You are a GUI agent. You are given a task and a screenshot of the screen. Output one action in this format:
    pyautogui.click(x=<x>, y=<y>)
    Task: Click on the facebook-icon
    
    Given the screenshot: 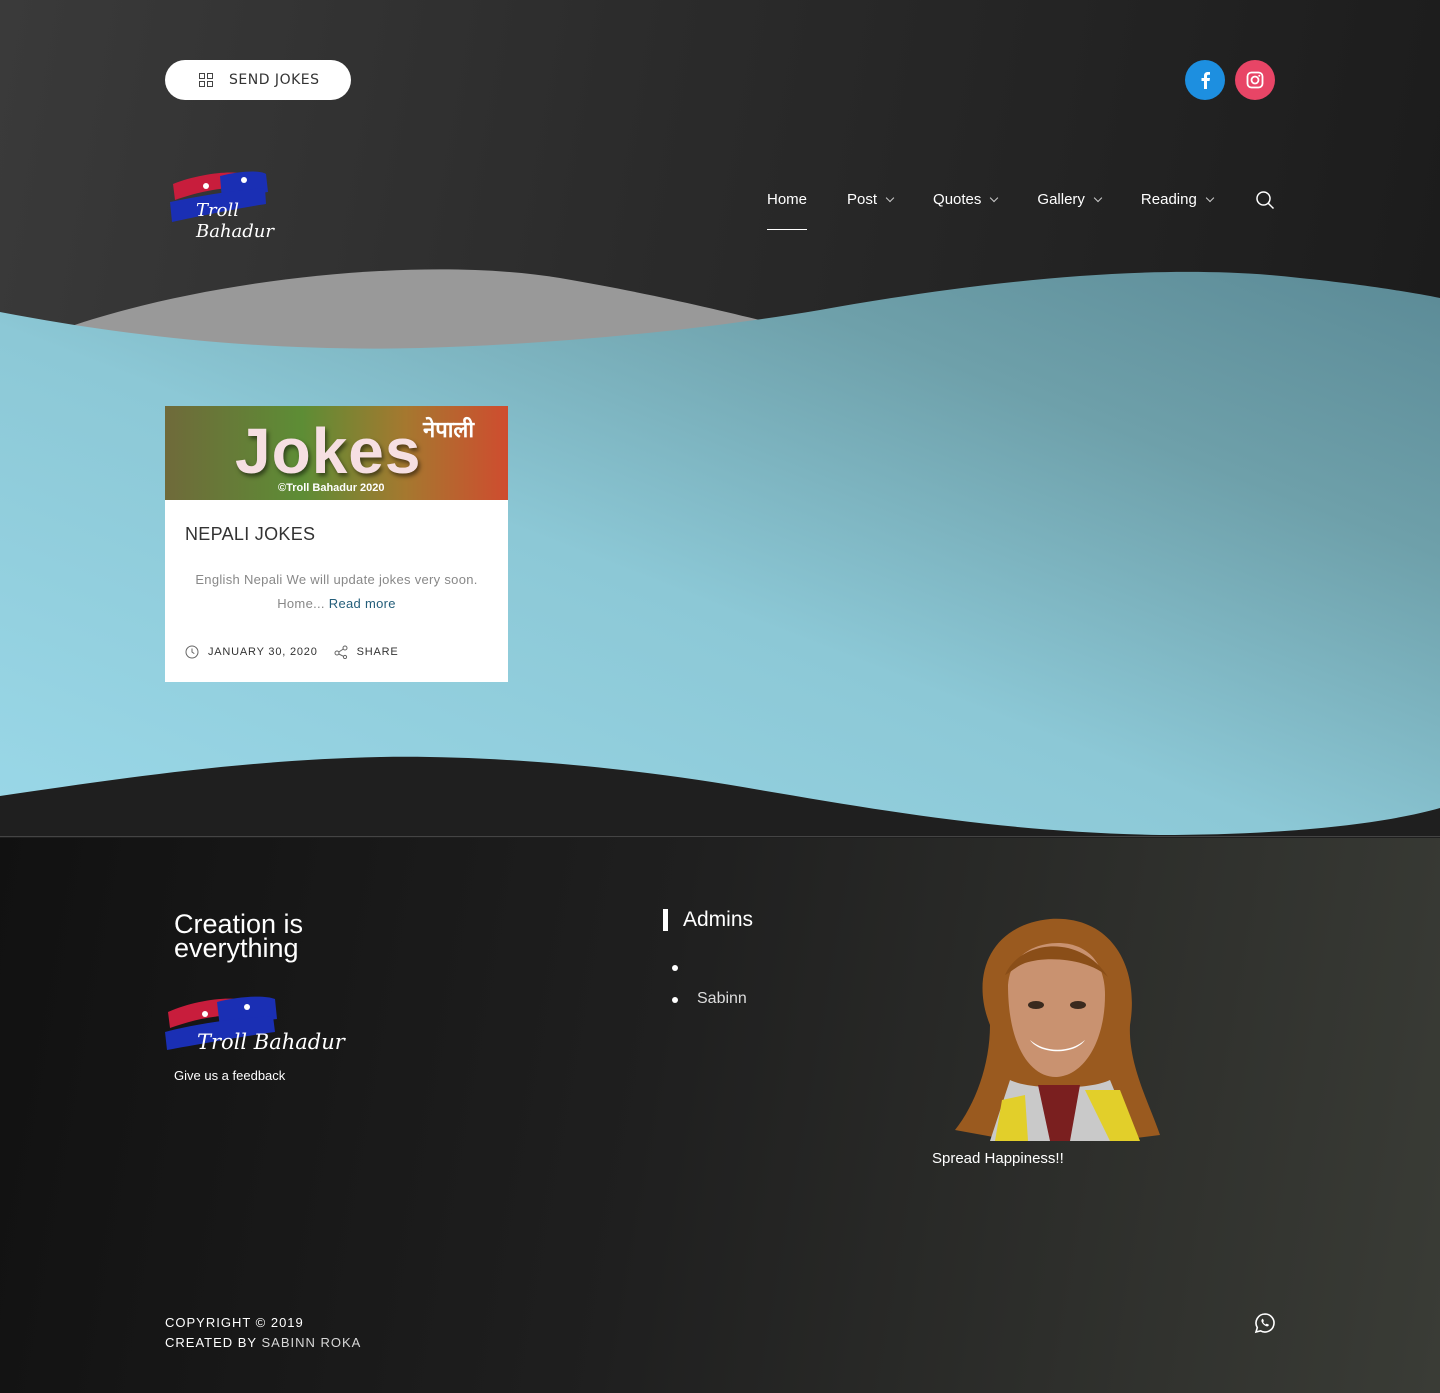 What is the action you would take?
    pyautogui.click(x=1205, y=80)
    